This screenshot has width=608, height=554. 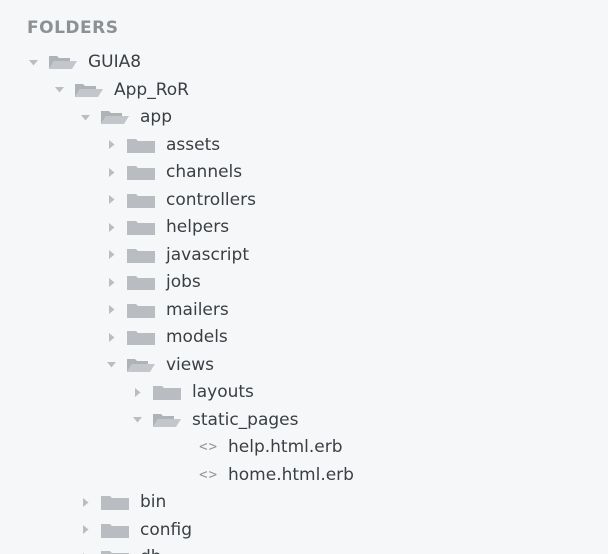 I want to click on folder-item: assets, so click(x=163, y=145).